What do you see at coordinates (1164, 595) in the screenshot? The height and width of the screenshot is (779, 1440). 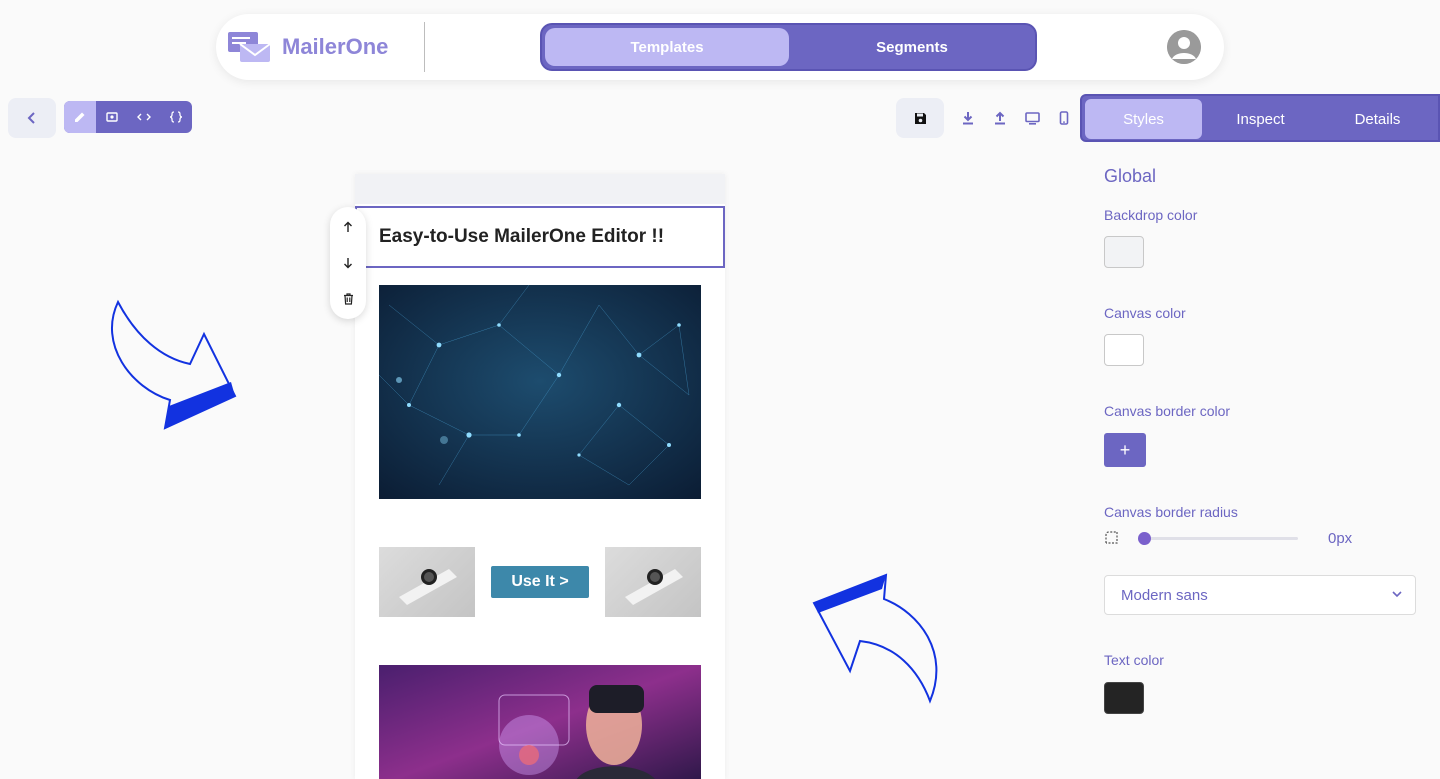 I see `font-family-value: Modern sans` at bounding box center [1164, 595].